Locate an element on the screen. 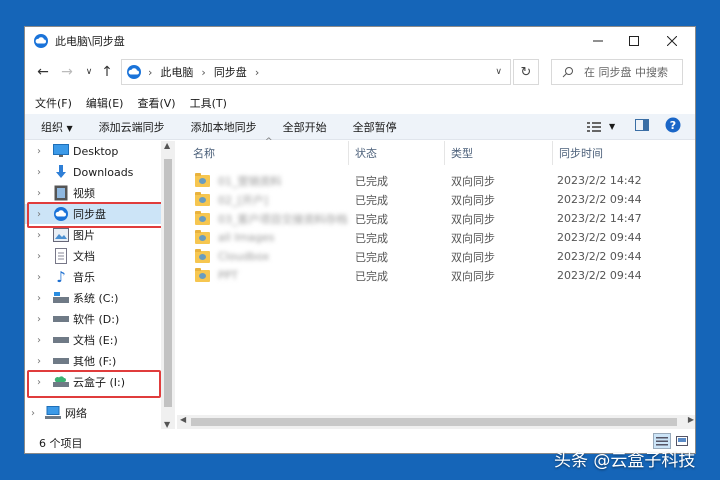 This screenshot has width=720, height=480. nav-item-desktop: › Desktop is located at coordinates (100, 151).